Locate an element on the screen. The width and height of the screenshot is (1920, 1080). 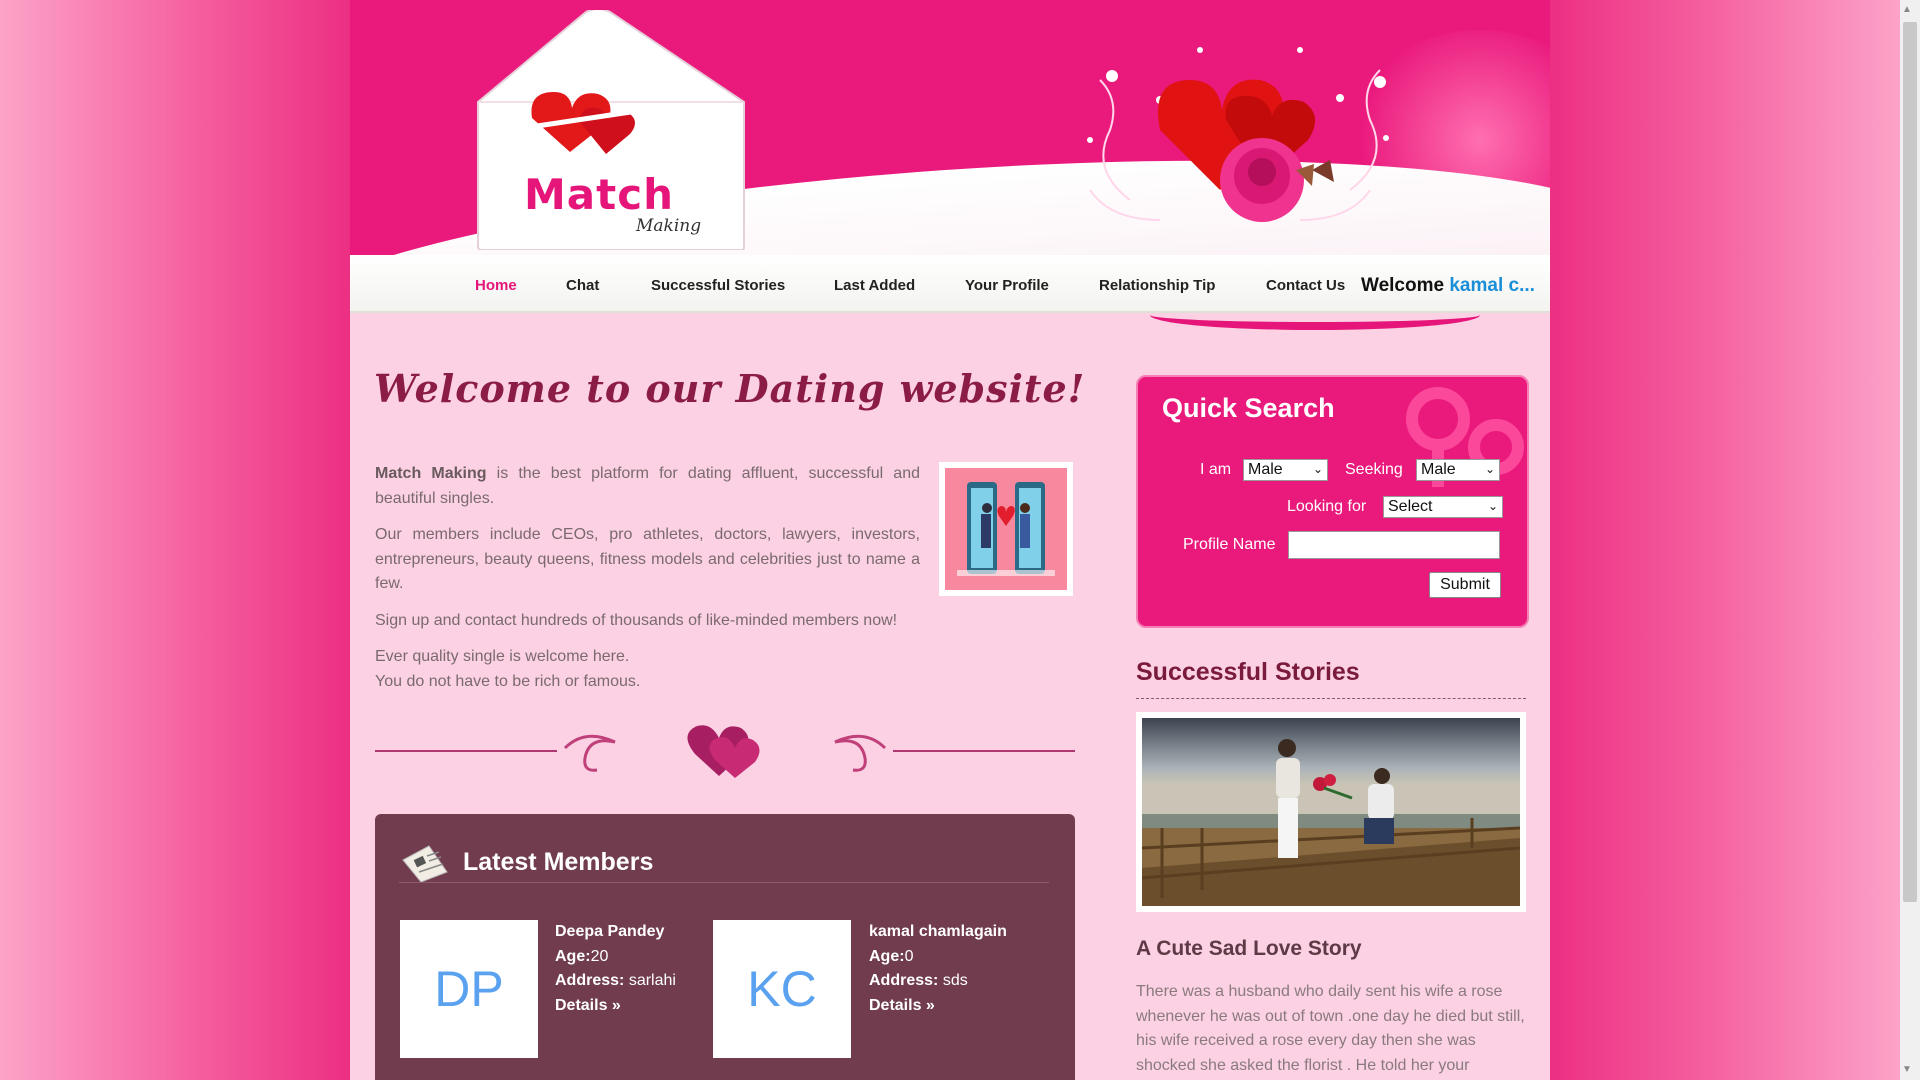
member-initials: KC is located at coordinates (782, 989).